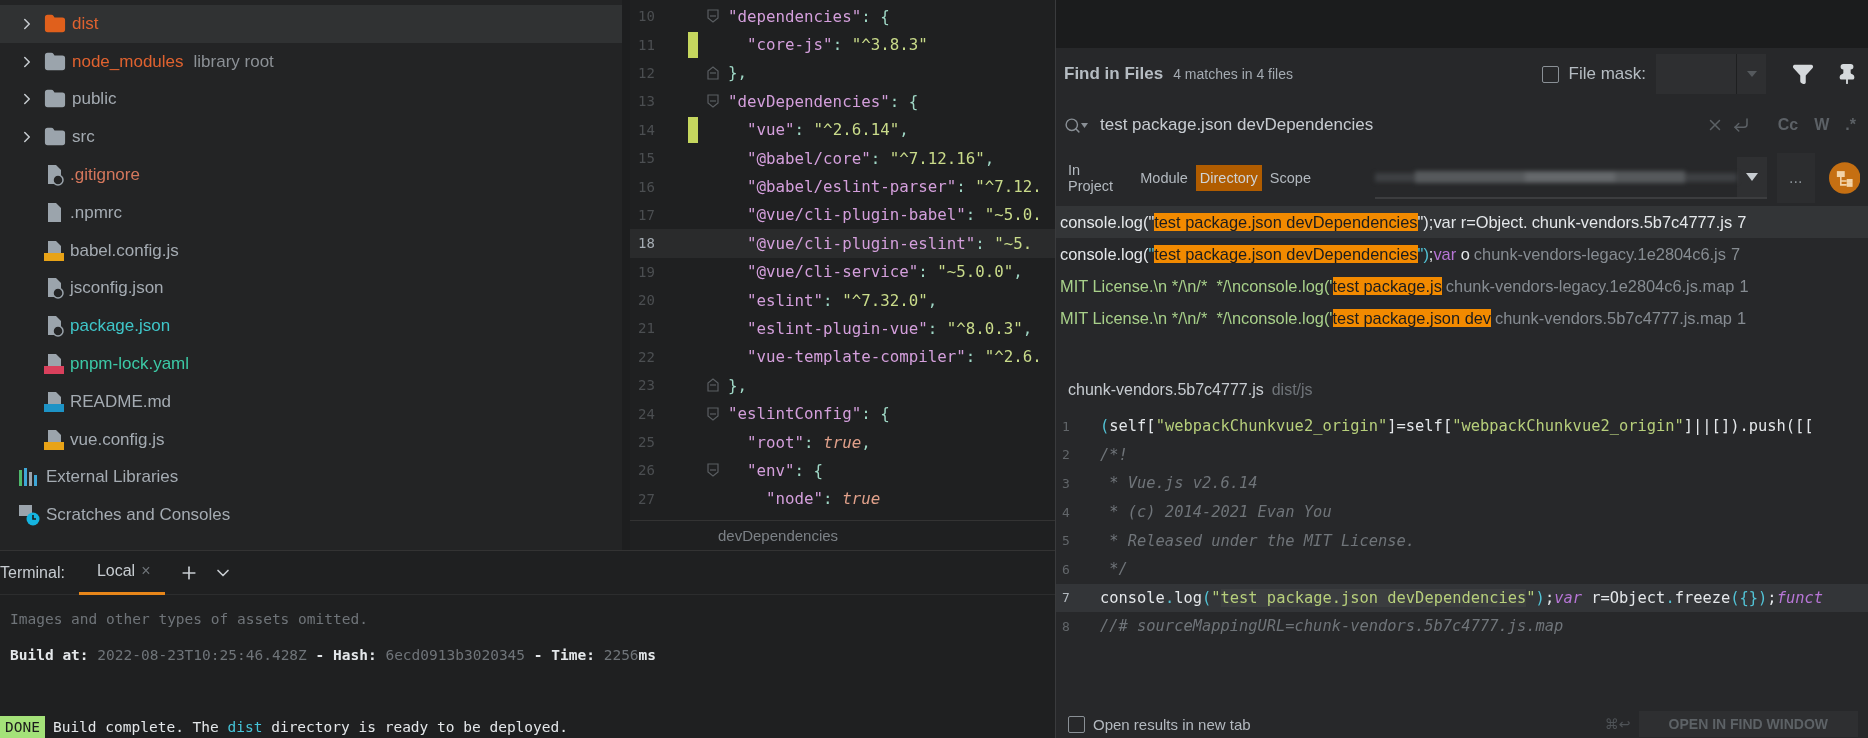  I want to click on file-name: package.json, so click(120, 326).